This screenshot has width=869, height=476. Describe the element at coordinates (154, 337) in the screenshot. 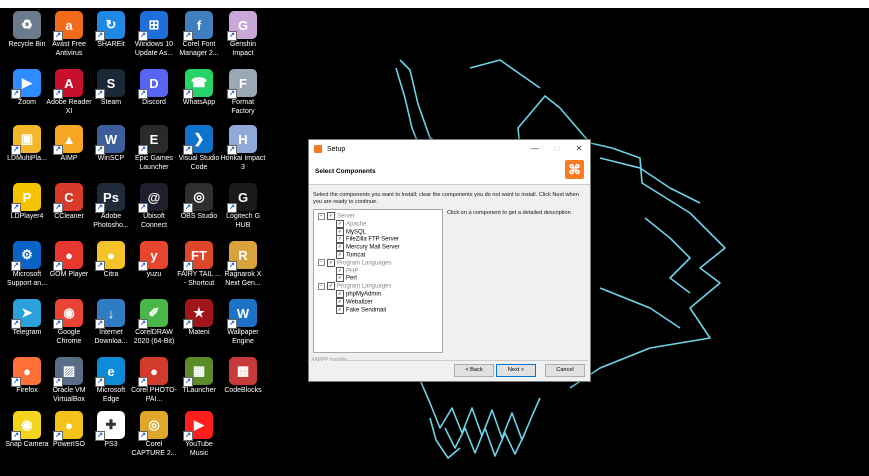

I see `desktop-icon-label: CorelDRAW 2020 (64-Bit)` at that location.